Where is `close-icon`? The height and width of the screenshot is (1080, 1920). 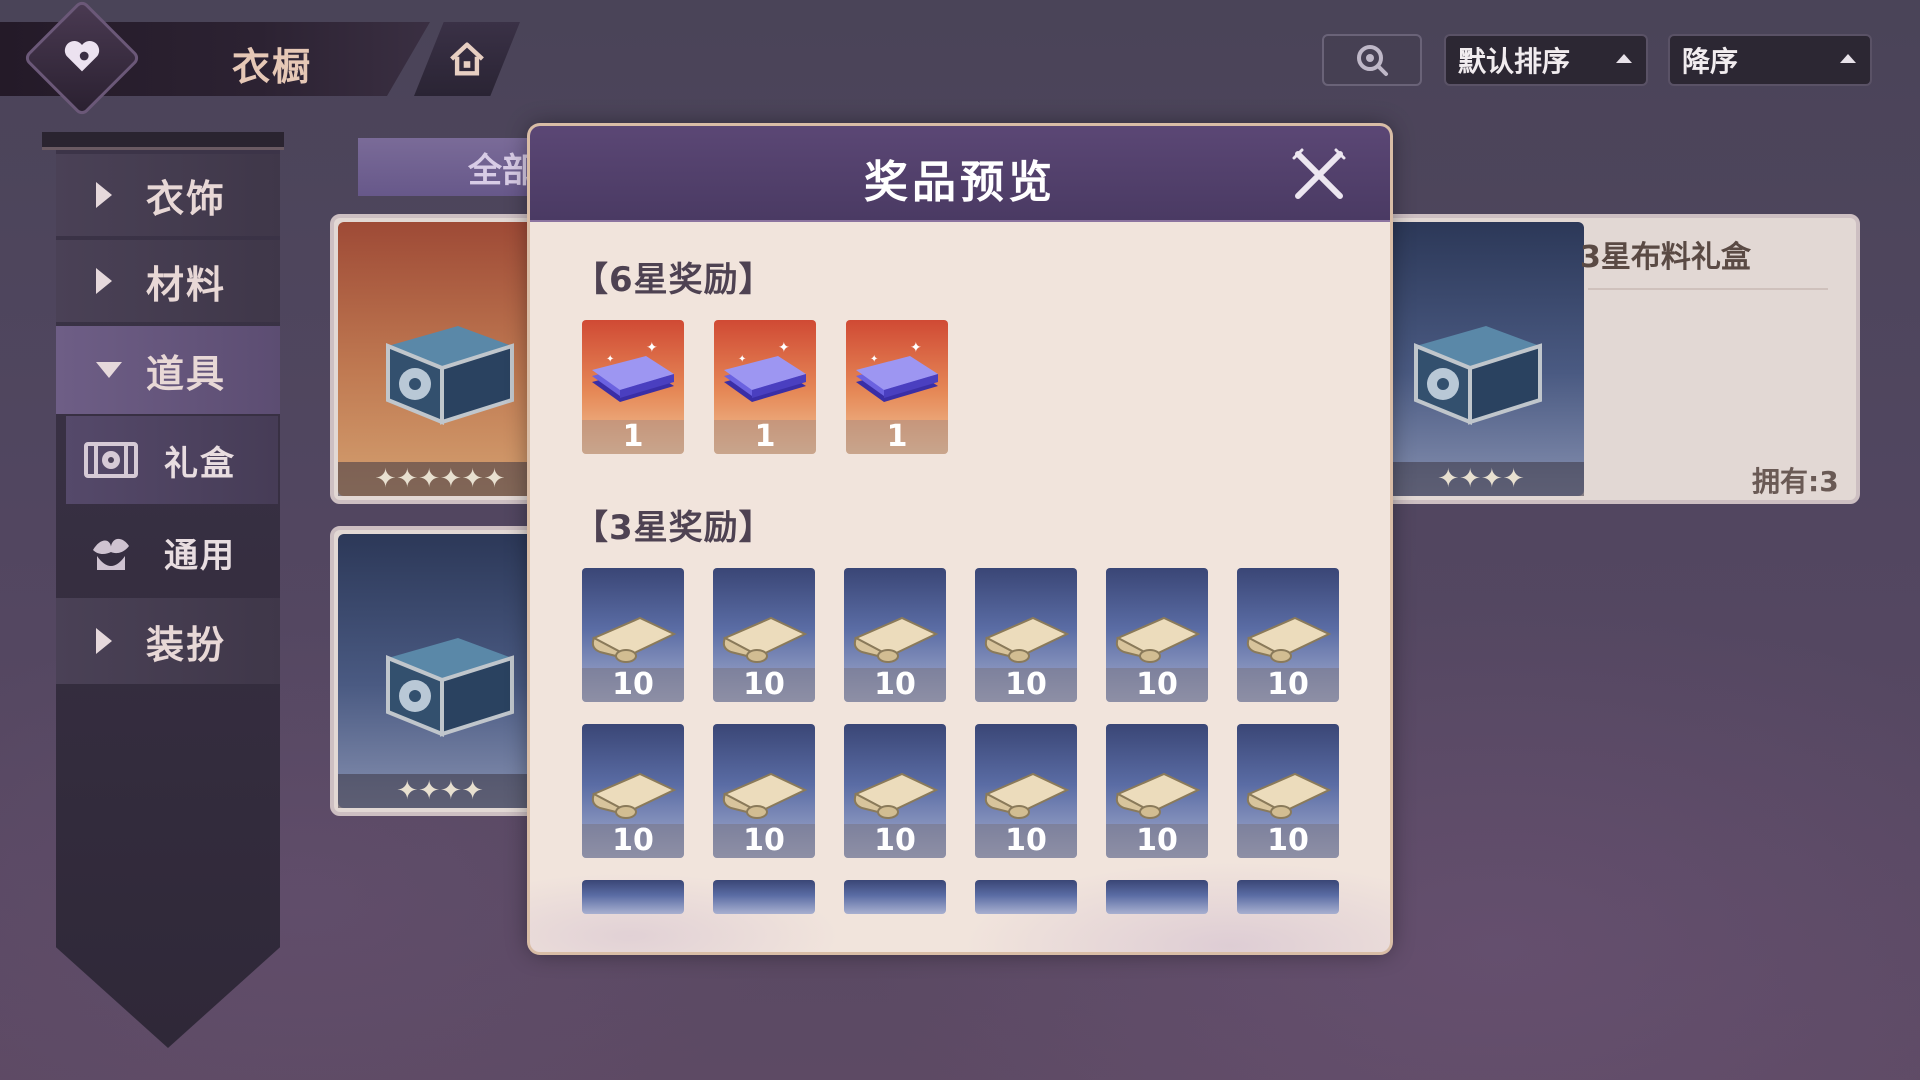 close-icon is located at coordinates (1319, 175).